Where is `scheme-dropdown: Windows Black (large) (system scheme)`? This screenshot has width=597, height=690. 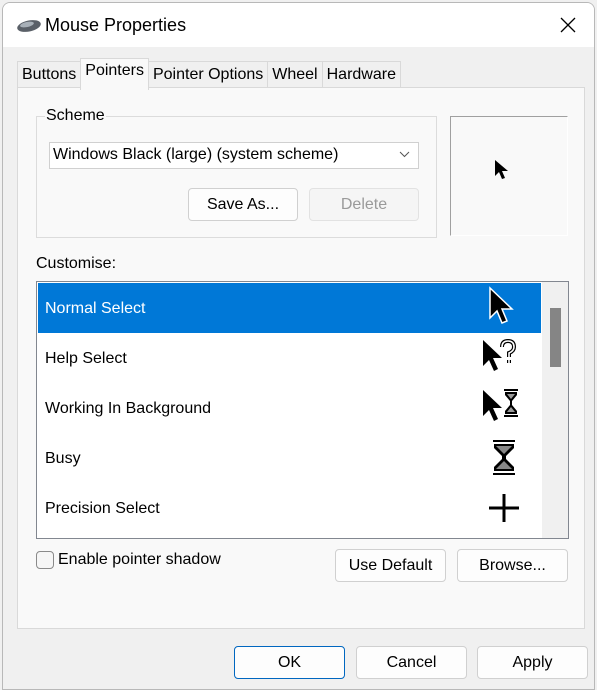 scheme-dropdown: Windows Black (large) (system scheme) is located at coordinates (234, 155).